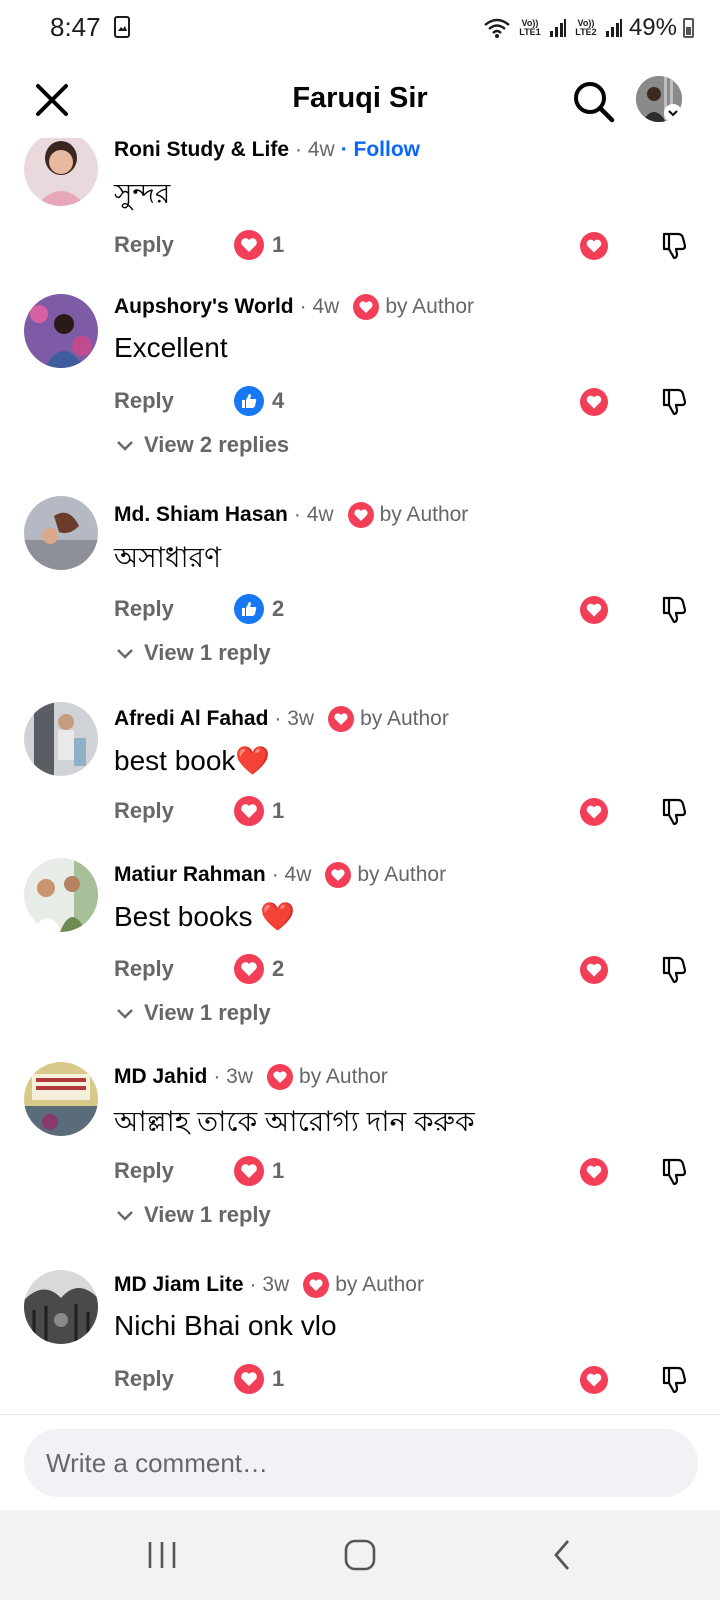 This screenshot has width=720, height=1600. Describe the element at coordinates (360, 1555) in the screenshot. I see `home-icon` at that location.